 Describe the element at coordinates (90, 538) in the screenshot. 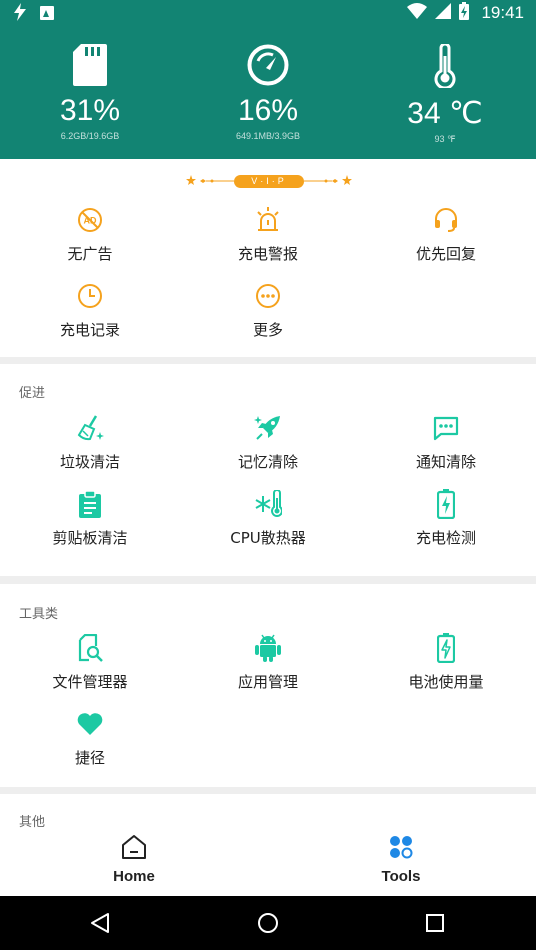

I see `clipboard-clean-label: 剪贴板清洁` at that location.